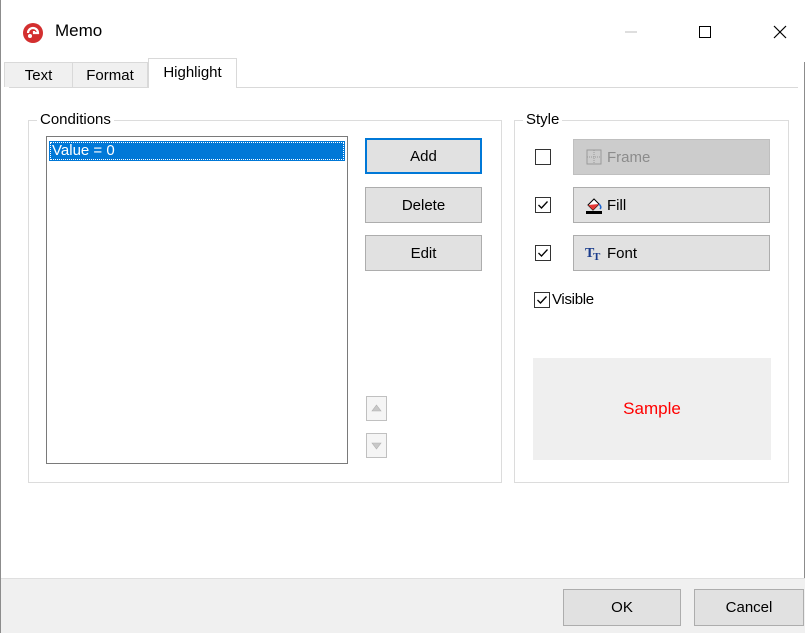 This screenshot has width=805, height=633. Describe the element at coordinates (671, 253) in the screenshot. I see `font-button: TT Font` at that location.